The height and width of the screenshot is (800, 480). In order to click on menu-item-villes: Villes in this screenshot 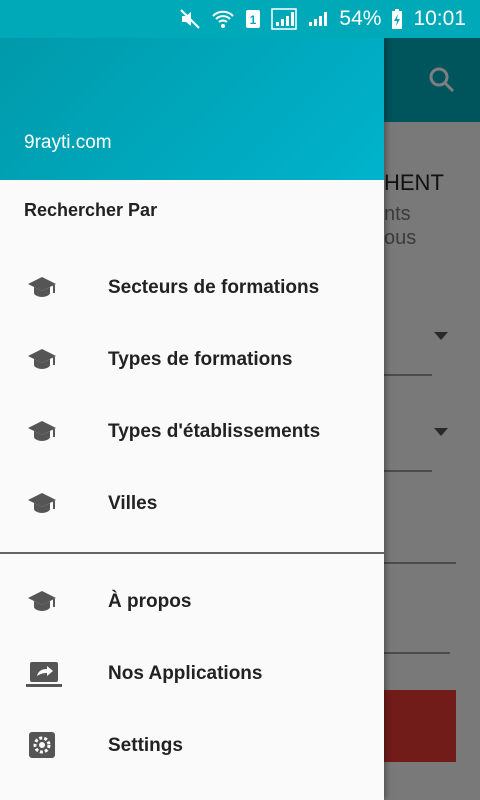, I will do `click(192, 504)`.